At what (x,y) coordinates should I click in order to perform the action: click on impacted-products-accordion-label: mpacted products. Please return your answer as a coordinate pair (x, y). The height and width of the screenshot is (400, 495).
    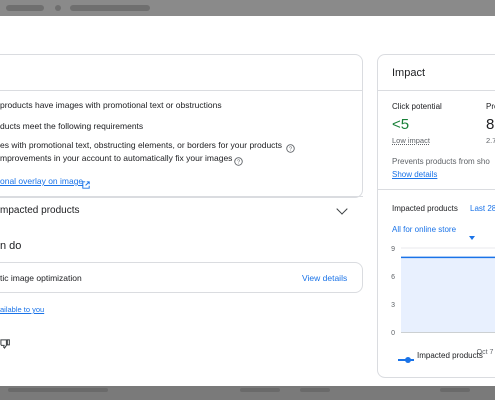
    Looking at the image, I should click on (40, 210).